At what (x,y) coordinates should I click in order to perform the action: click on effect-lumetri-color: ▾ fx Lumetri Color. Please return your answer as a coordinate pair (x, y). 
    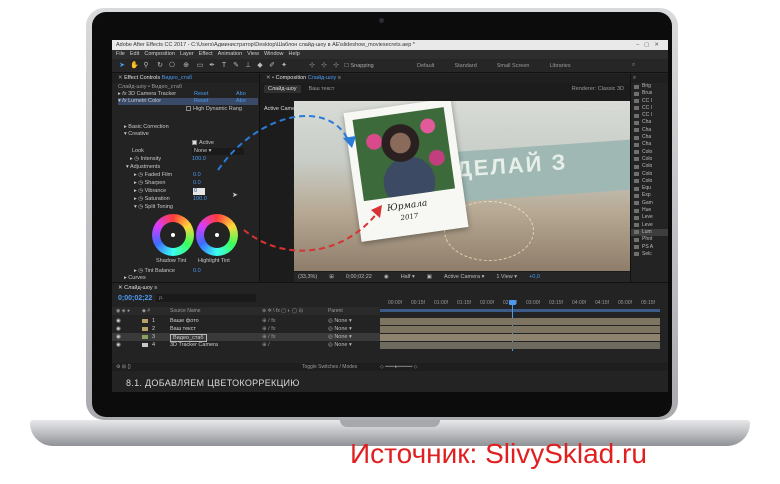
    Looking at the image, I should click on (139, 101).